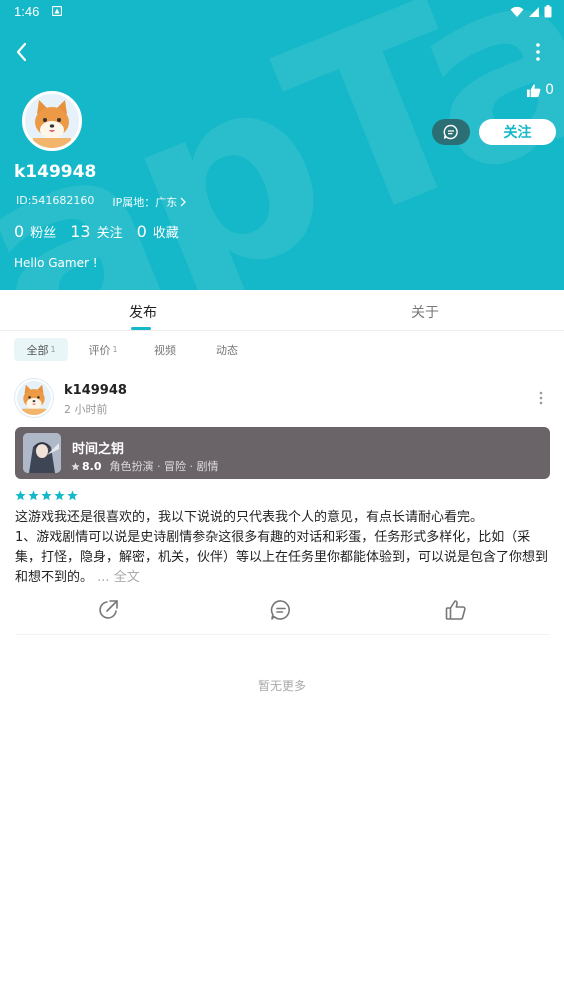  I want to click on game-score: 8.0, so click(86, 466).